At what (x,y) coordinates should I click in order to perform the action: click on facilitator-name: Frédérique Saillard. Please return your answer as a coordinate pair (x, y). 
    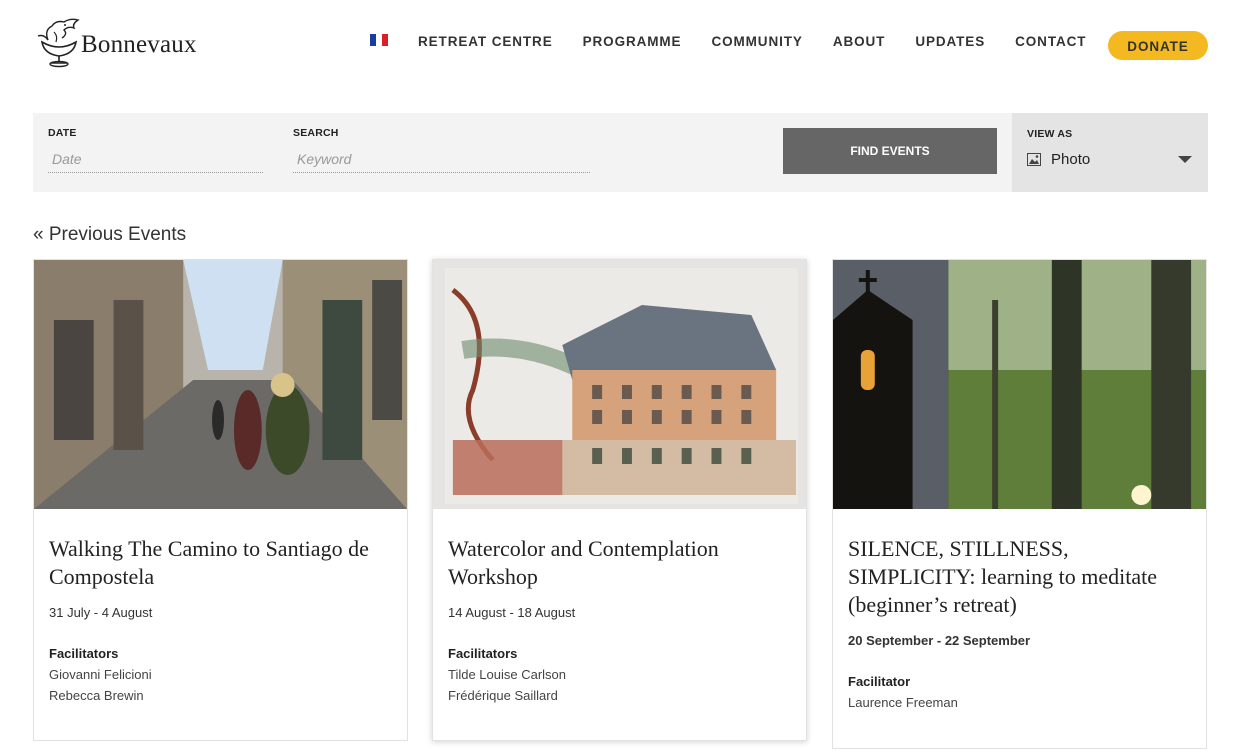
    Looking at the image, I should click on (503, 695).